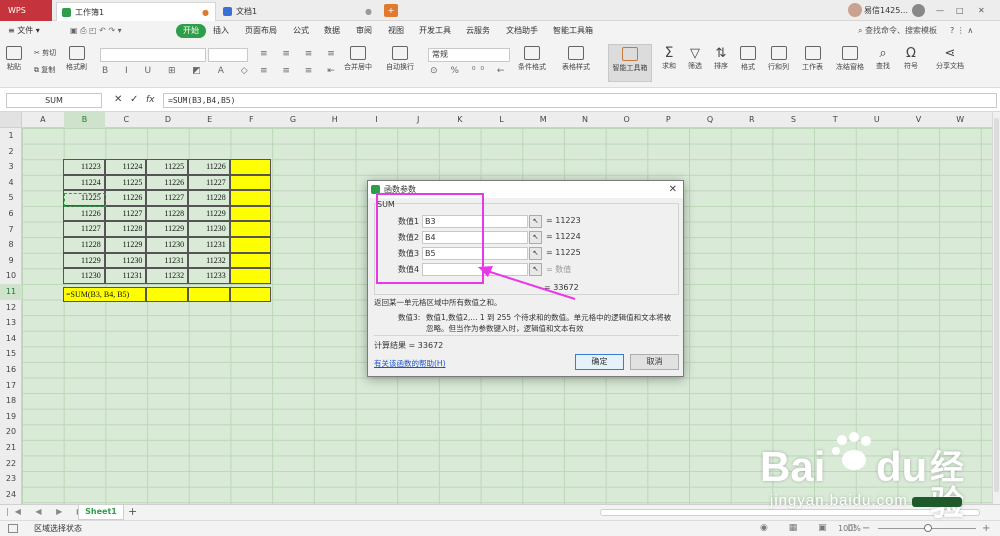 The height and width of the screenshot is (536, 1000). What do you see at coordinates (469, 55) in the screenshot?
I see `number-format-select: 常规` at bounding box center [469, 55].